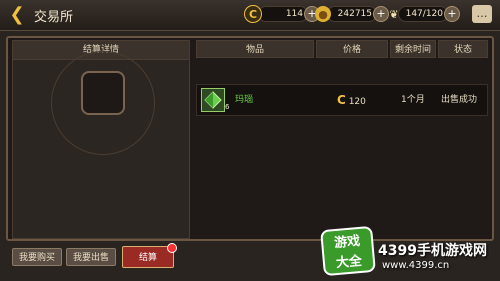  I want to click on header-item: 物品, so click(255, 49).